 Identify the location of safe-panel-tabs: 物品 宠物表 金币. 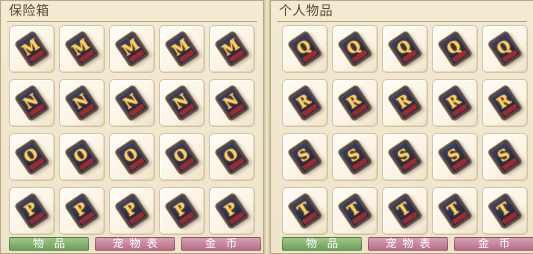
(135, 244).